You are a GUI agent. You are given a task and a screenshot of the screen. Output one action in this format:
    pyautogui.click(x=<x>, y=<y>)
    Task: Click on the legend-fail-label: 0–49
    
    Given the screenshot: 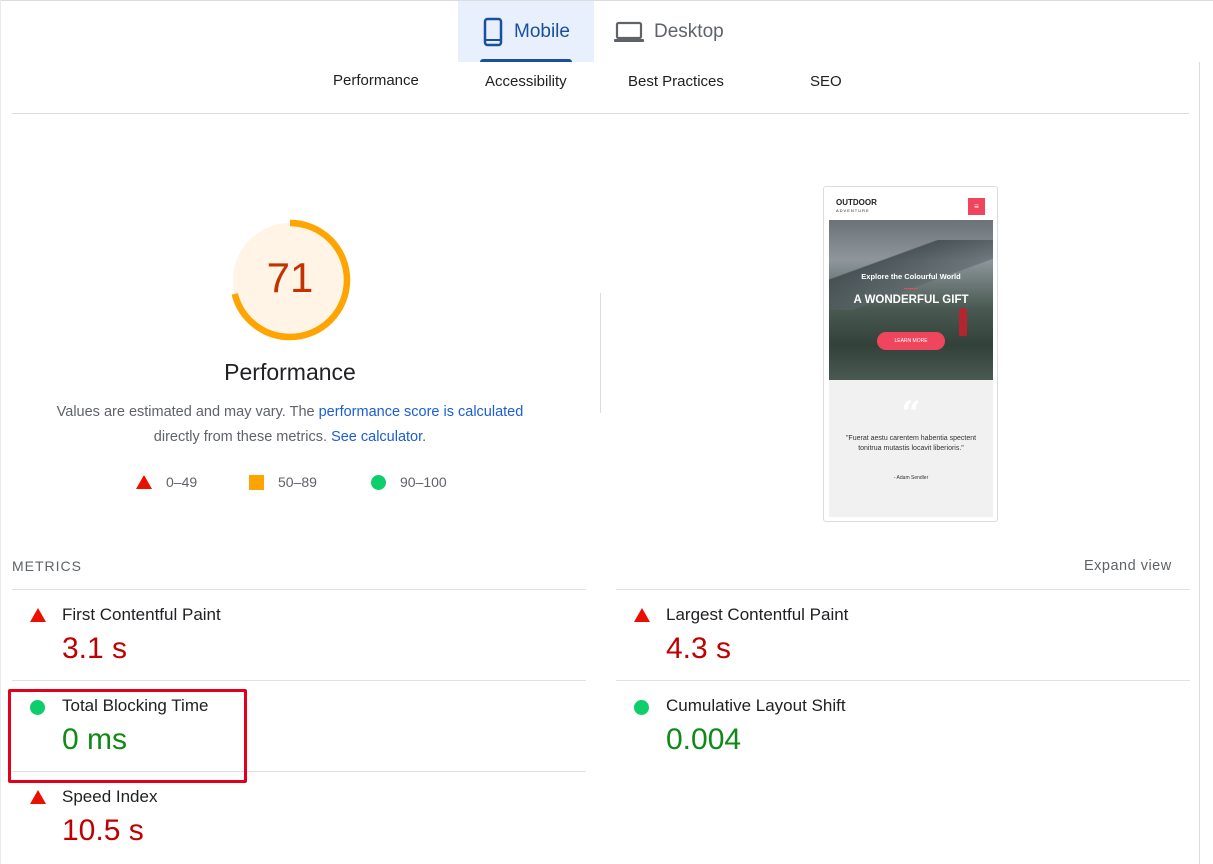 What is the action you would take?
    pyautogui.click(x=182, y=482)
    